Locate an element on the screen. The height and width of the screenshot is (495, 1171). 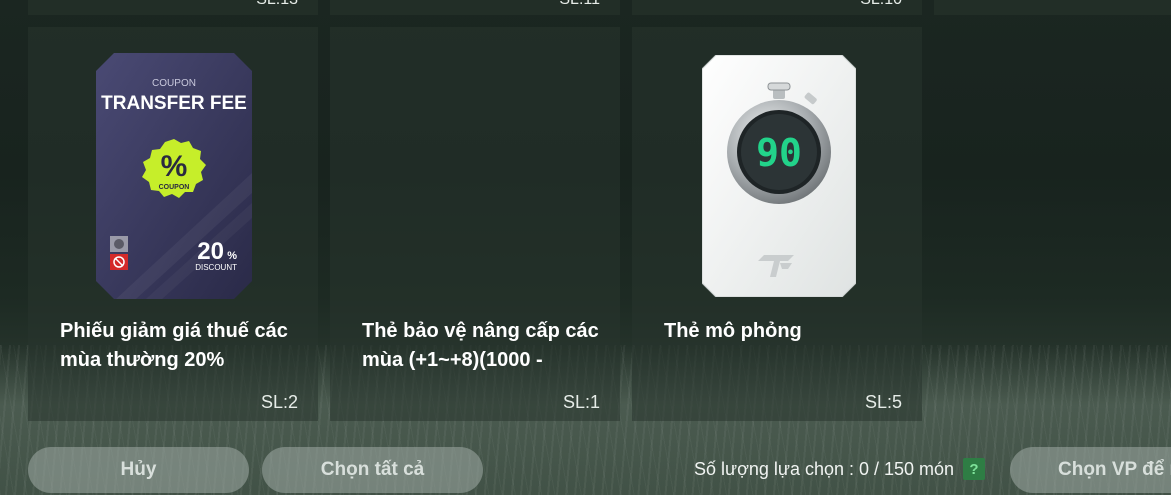
choose-items-button: Chọn VP để m is located at coordinates (1090, 470).